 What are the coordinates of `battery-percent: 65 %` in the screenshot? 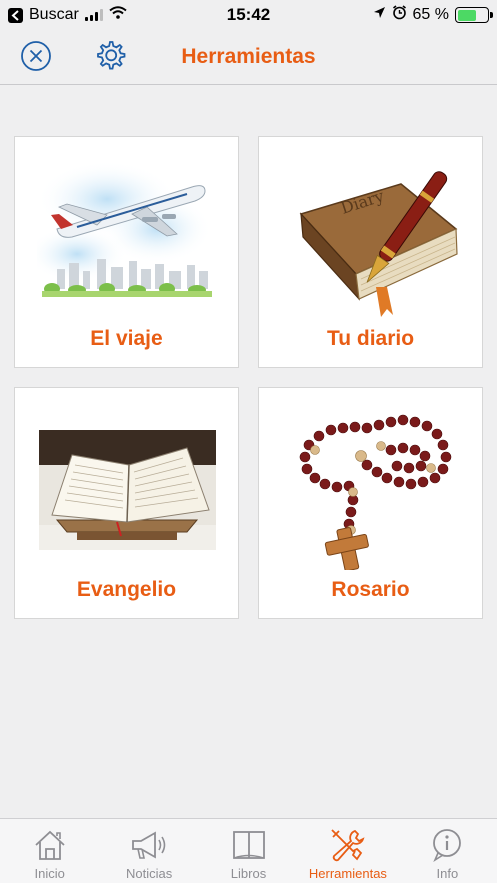 It's located at (430, 14).